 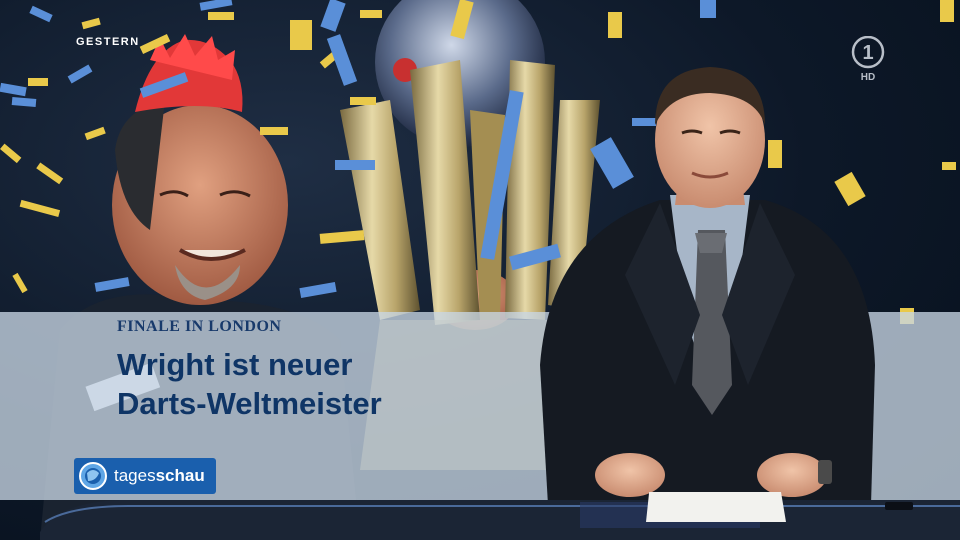 I want to click on ard-one-icon: 1 HD, so click(x=868, y=59).